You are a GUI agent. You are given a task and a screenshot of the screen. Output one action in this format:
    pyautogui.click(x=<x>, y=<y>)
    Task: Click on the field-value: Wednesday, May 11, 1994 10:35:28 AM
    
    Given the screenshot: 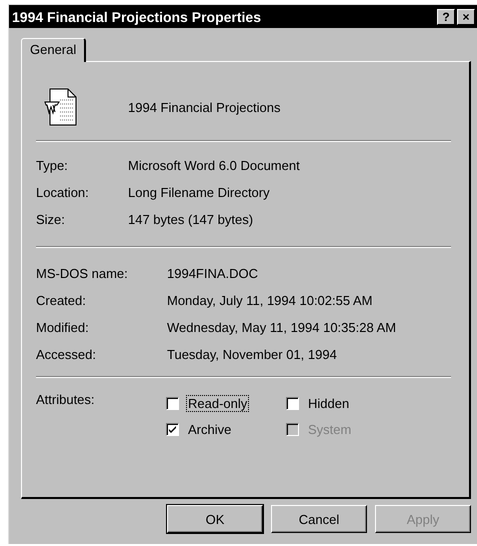 What is the action you would take?
    pyautogui.click(x=281, y=327)
    